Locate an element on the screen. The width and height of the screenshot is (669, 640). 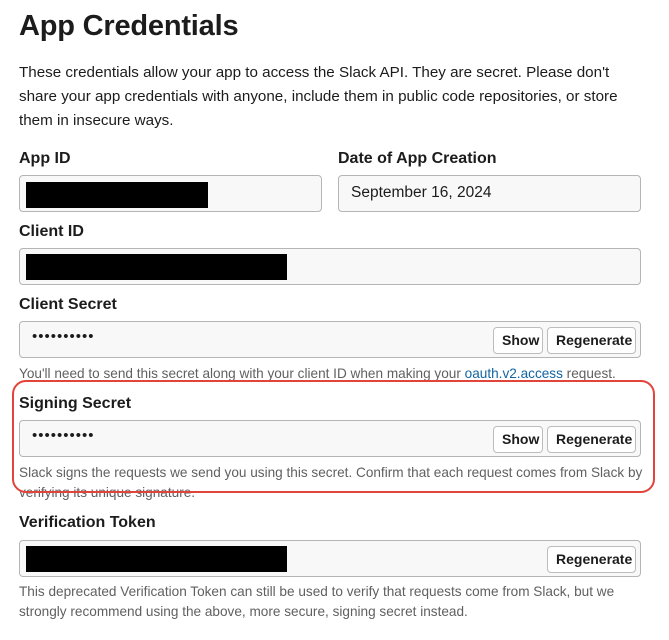
verification-token-field: Regenerate is located at coordinates (330, 558).